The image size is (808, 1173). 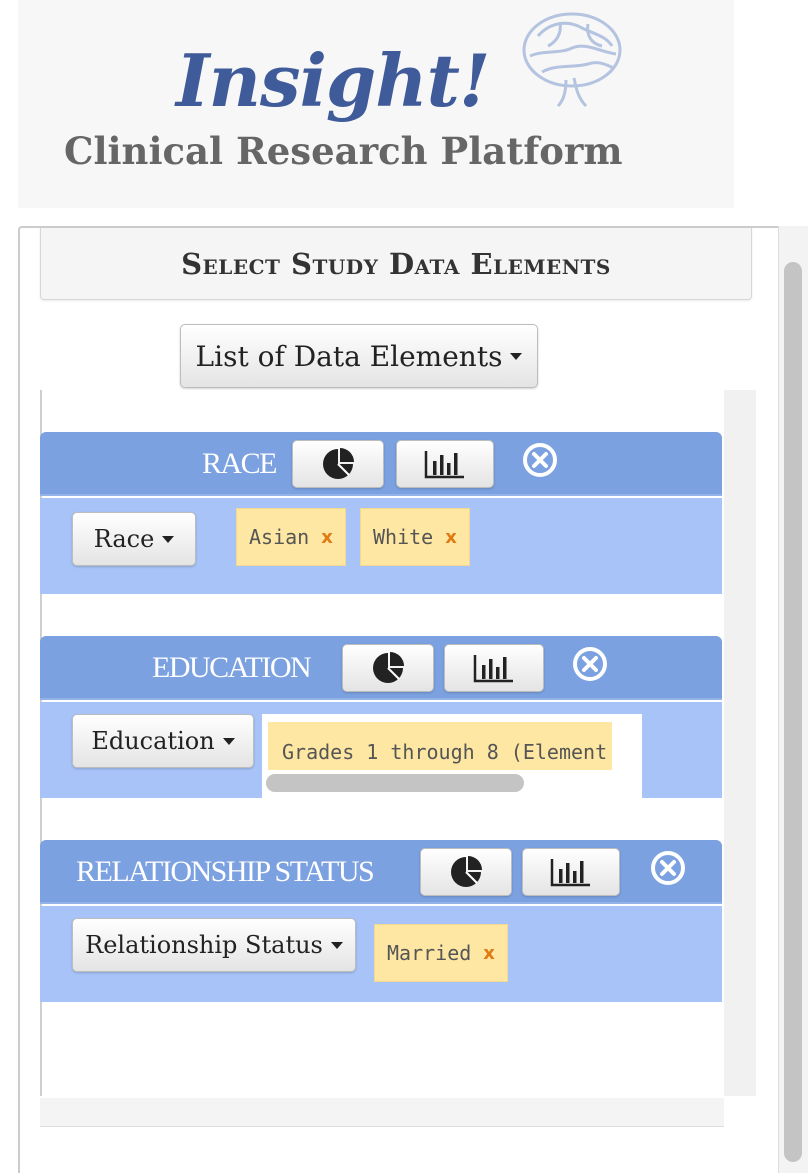 What do you see at coordinates (240, 463) in the screenshot?
I see `race-element-title: RACE` at bounding box center [240, 463].